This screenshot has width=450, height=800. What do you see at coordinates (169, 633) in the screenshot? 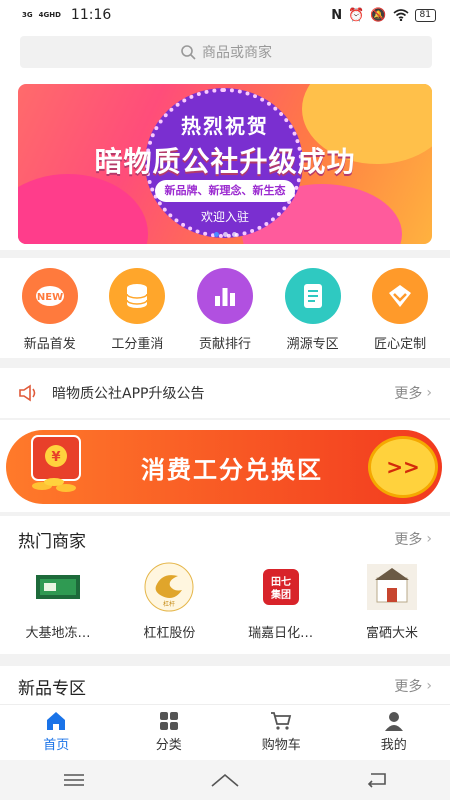
I see `merchant-name: 杠杠股份` at bounding box center [169, 633].